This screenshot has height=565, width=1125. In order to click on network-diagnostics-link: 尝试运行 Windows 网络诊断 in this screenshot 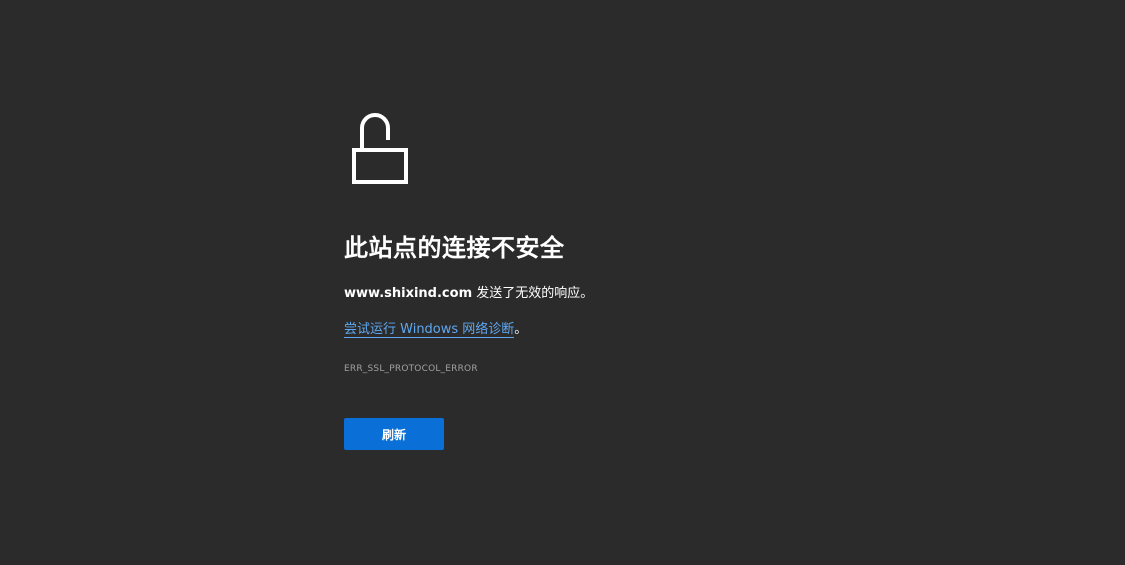, I will do `click(429, 330)`.